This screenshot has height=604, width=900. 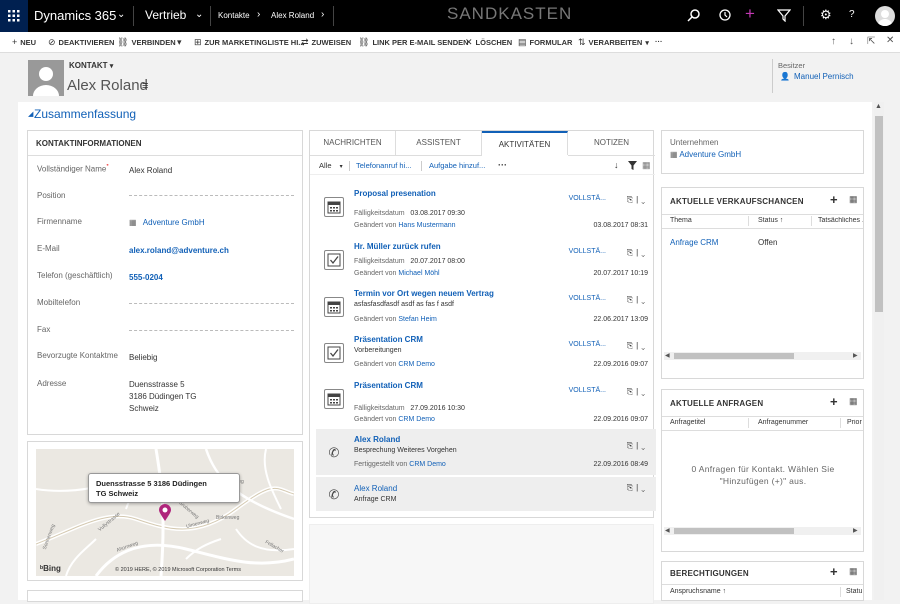 I want to click on column-header-case-number: Anfragenummer, so click(x=783, y=422).